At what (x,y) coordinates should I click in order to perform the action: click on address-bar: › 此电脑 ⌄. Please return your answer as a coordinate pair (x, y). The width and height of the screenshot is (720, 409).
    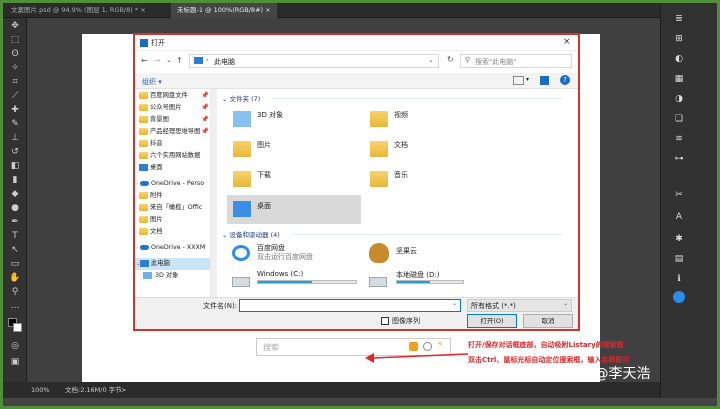
    Looking at the image, I should click on (314, 61).